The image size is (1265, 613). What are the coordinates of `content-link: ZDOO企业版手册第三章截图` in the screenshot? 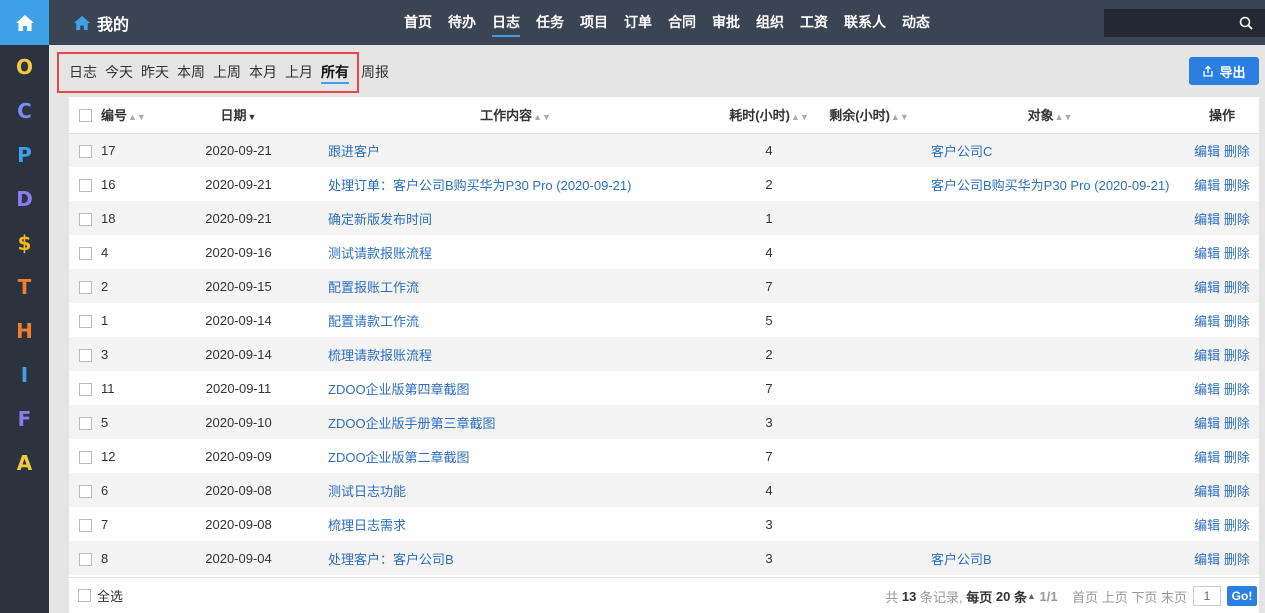 It's located at (412, 423).